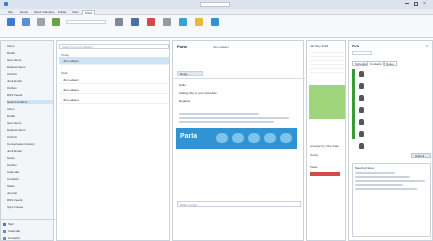 Image resolution: width=433 pixels, height=241 pixels. I want to click on folder-item: Conversation History, so click(30, 144).